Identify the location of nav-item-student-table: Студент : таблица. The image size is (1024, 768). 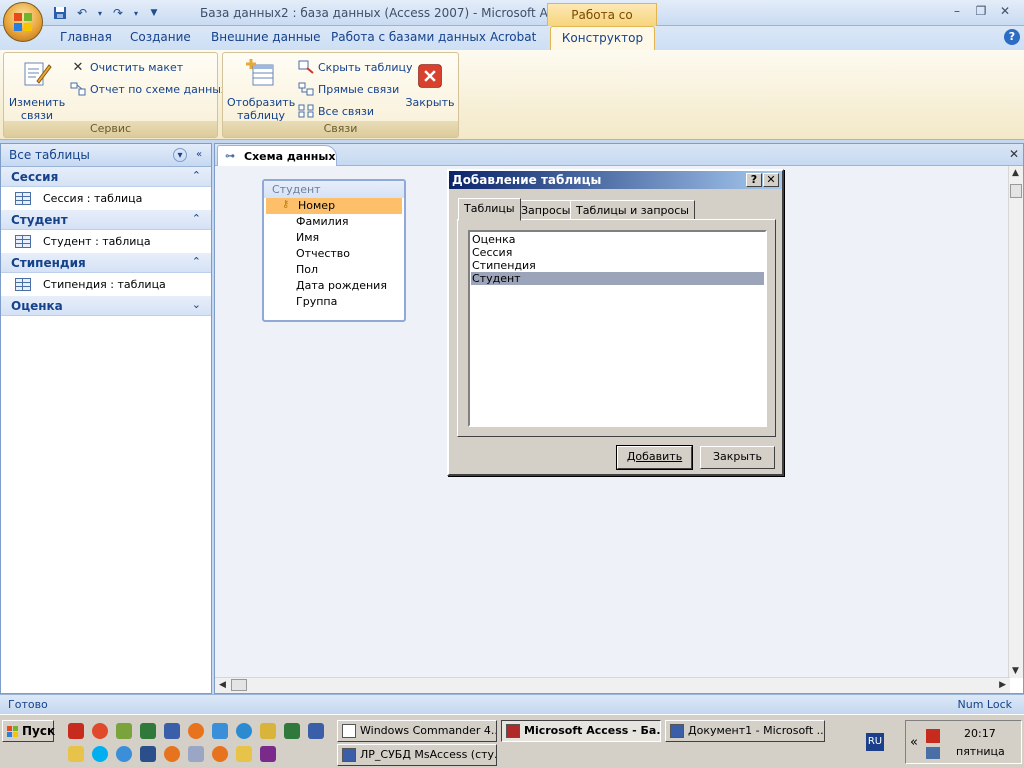
(106, 241).